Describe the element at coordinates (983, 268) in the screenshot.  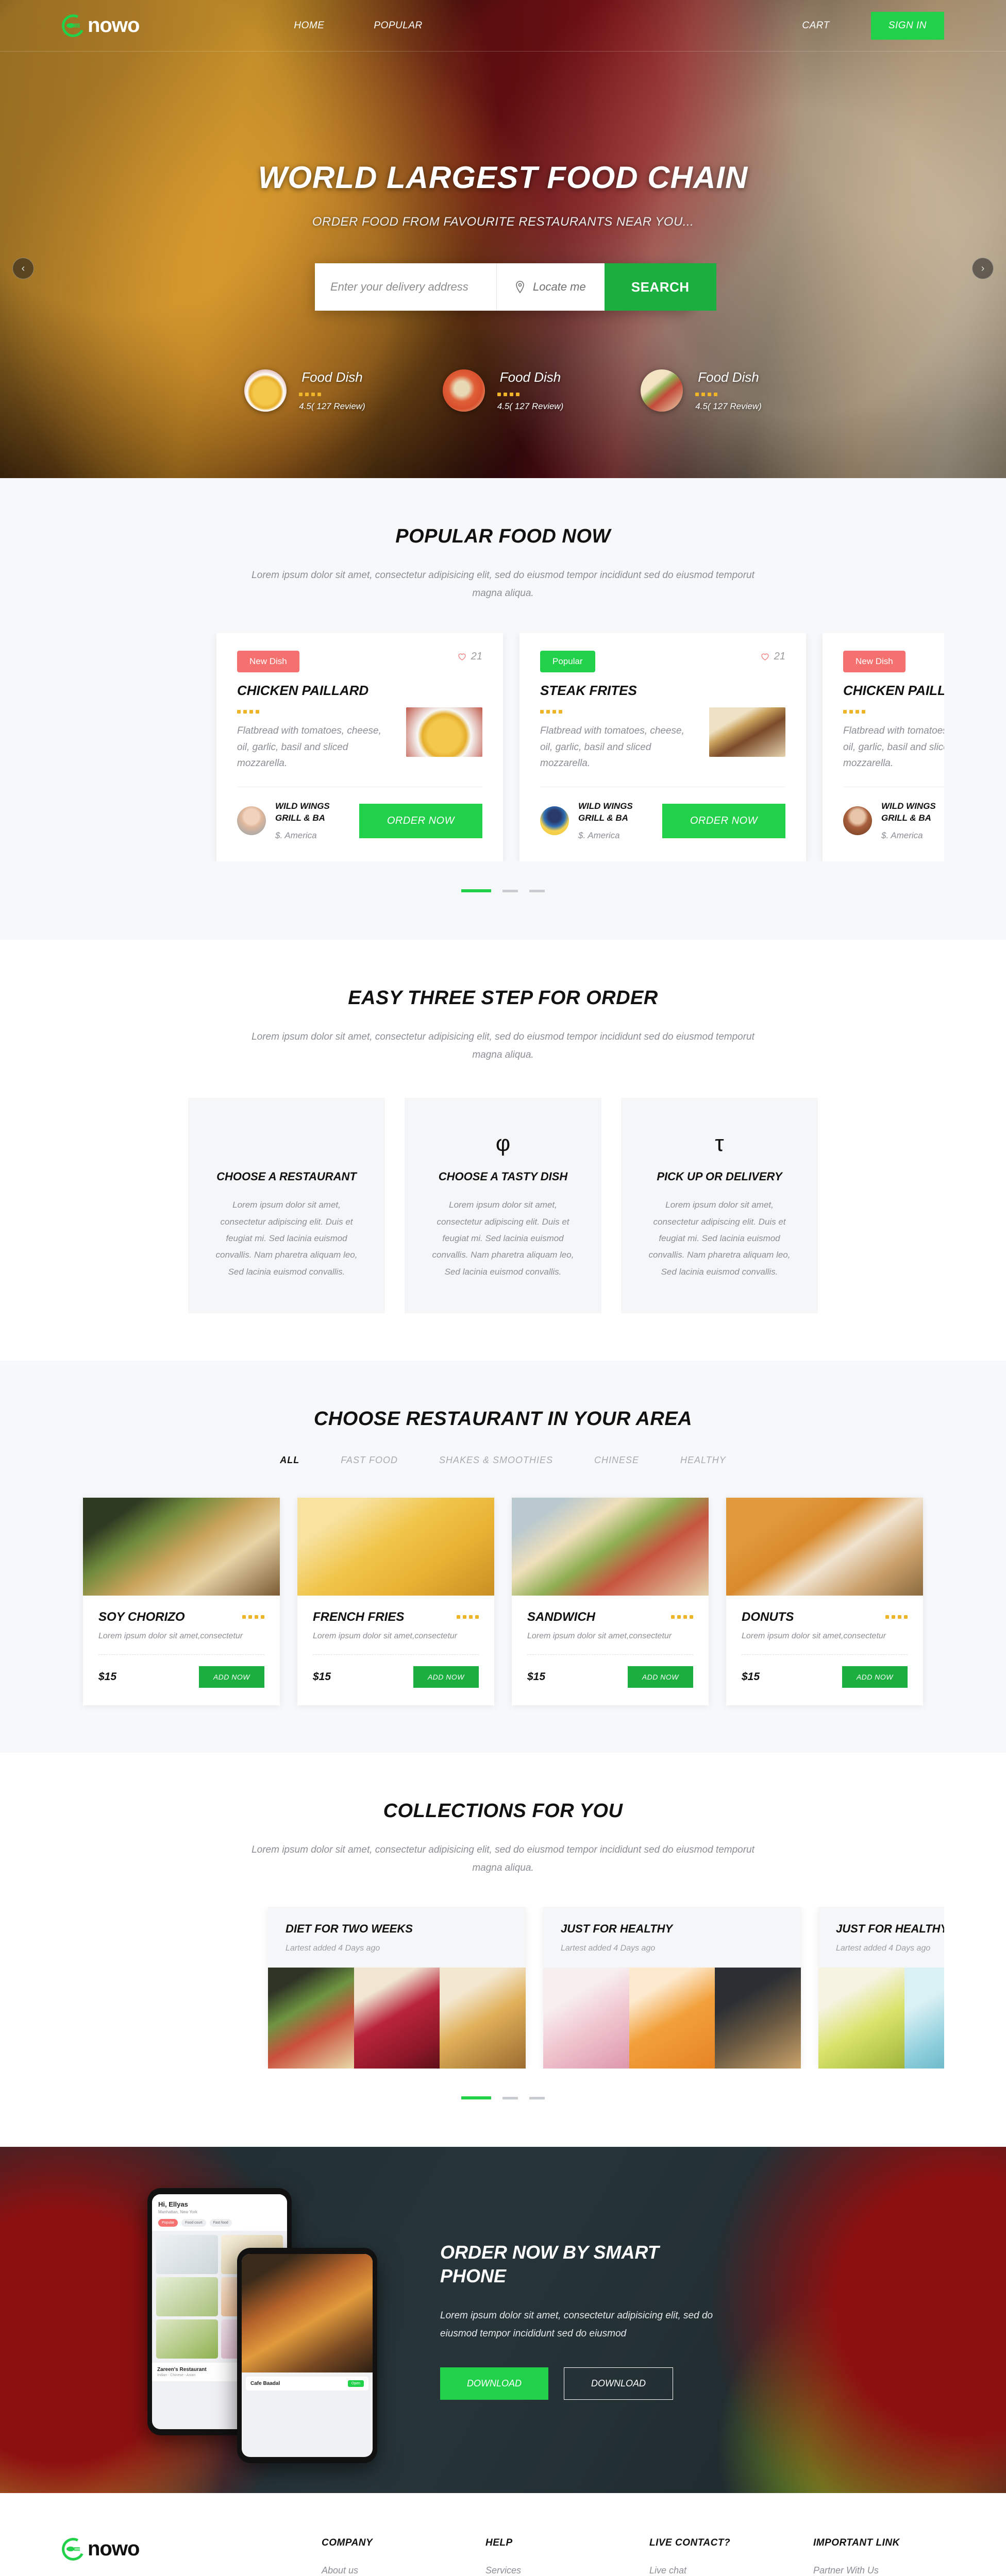
I see `hero-next-button: ›` at that location.